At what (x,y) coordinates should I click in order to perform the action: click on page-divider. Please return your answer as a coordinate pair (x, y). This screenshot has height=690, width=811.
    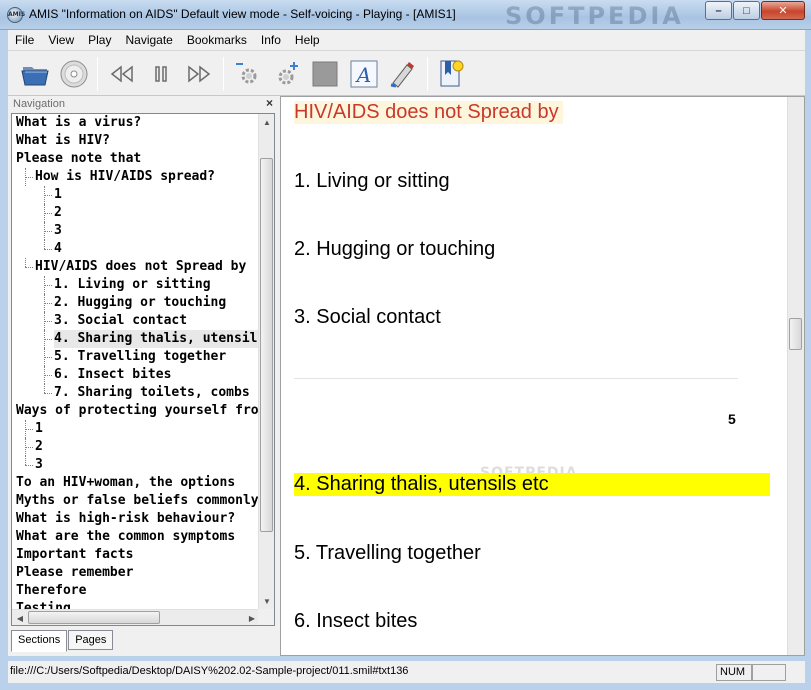
    Looking at the image, I should click on (516, 378).